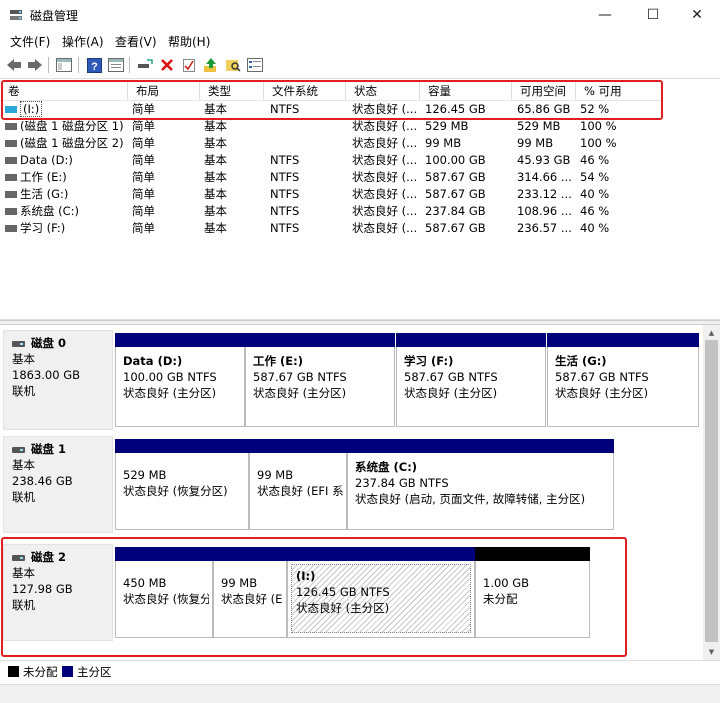 This screenshot has width=720, height=703. I want to click on cell-name: 学习 (F:), so click(66, 228).